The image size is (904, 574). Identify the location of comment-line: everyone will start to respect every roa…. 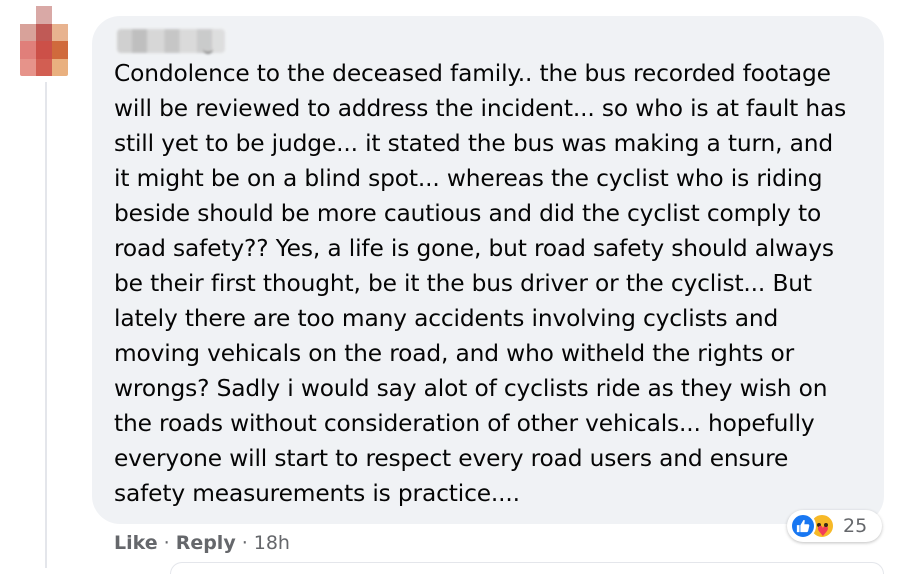
(451, 458).